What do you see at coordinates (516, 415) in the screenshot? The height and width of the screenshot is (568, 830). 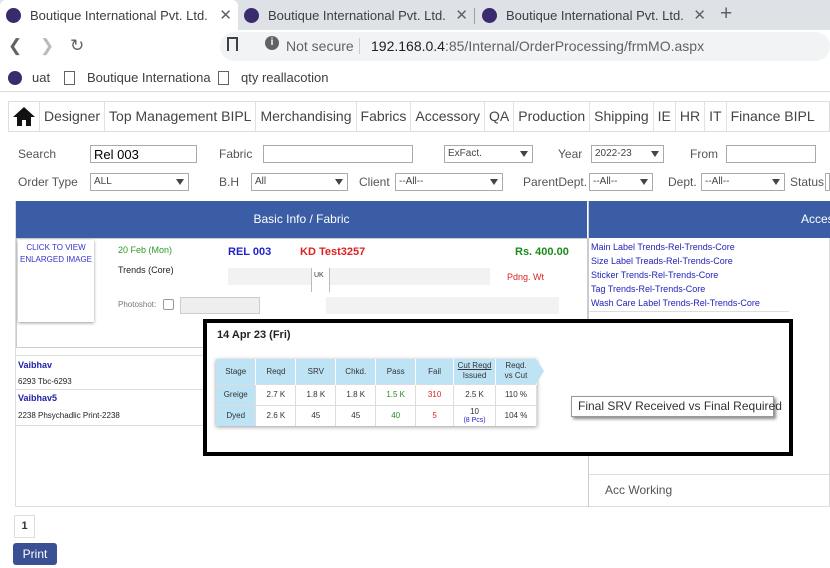 I see `vs-cut-cell: 104 %` at bounding box center [516, 415].